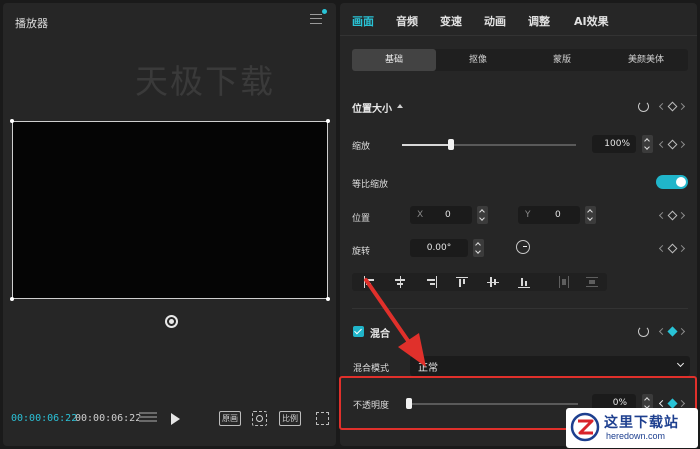 This screenshot has width=700, height=449. What do you see at coordinates (614, 144) in the screenshot?
I see `scale-input: 100%` at bounding box center [614, 144].